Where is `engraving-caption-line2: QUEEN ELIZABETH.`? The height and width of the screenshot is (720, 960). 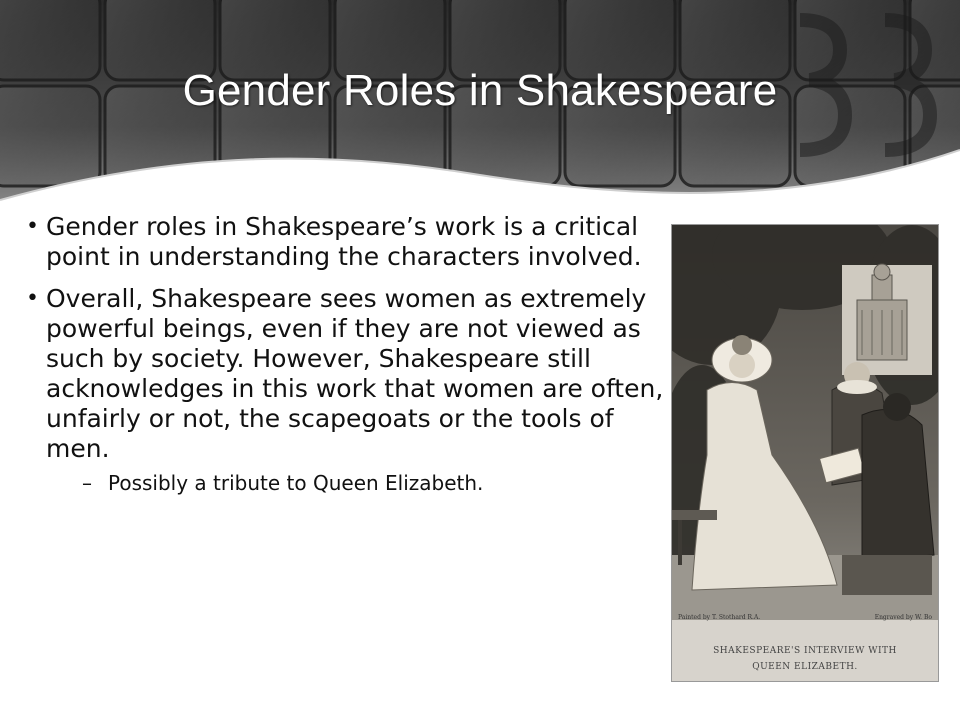
engraving-caption-line2: QUEEN ELIZABETH. is located at coordinates (805, 667).